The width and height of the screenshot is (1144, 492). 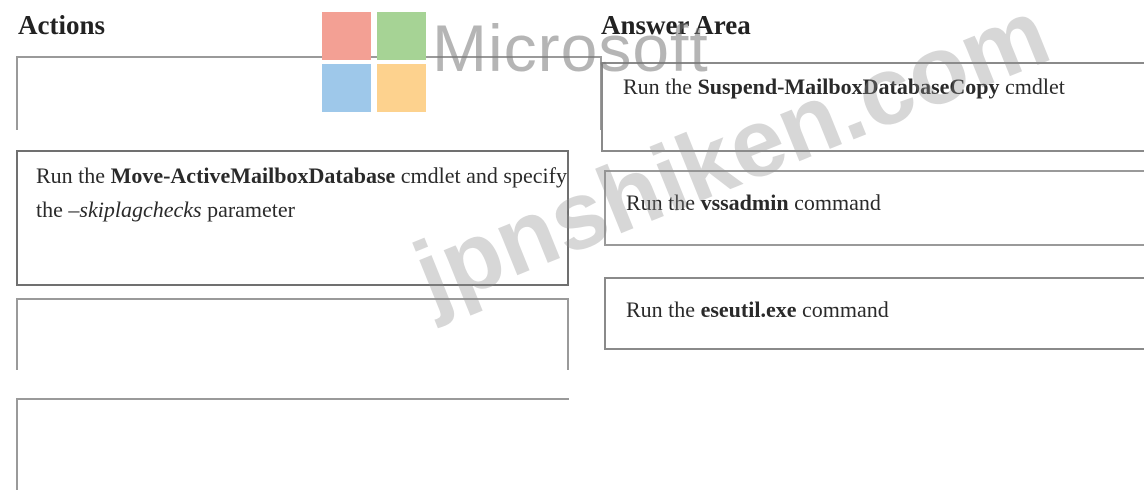 I want to click on logo-red-tile, so click(x=346, y=36).